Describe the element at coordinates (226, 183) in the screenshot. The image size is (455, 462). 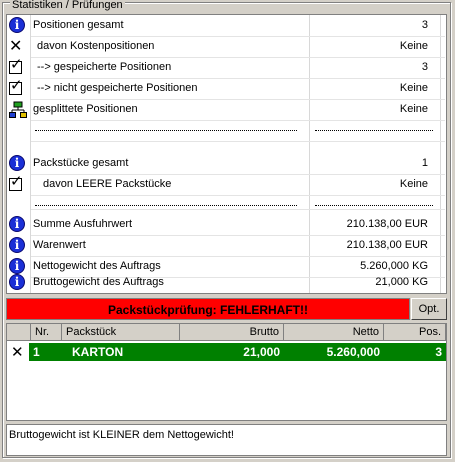
I see `stats-row: davon LEERE Packstücke Keine` at that location.